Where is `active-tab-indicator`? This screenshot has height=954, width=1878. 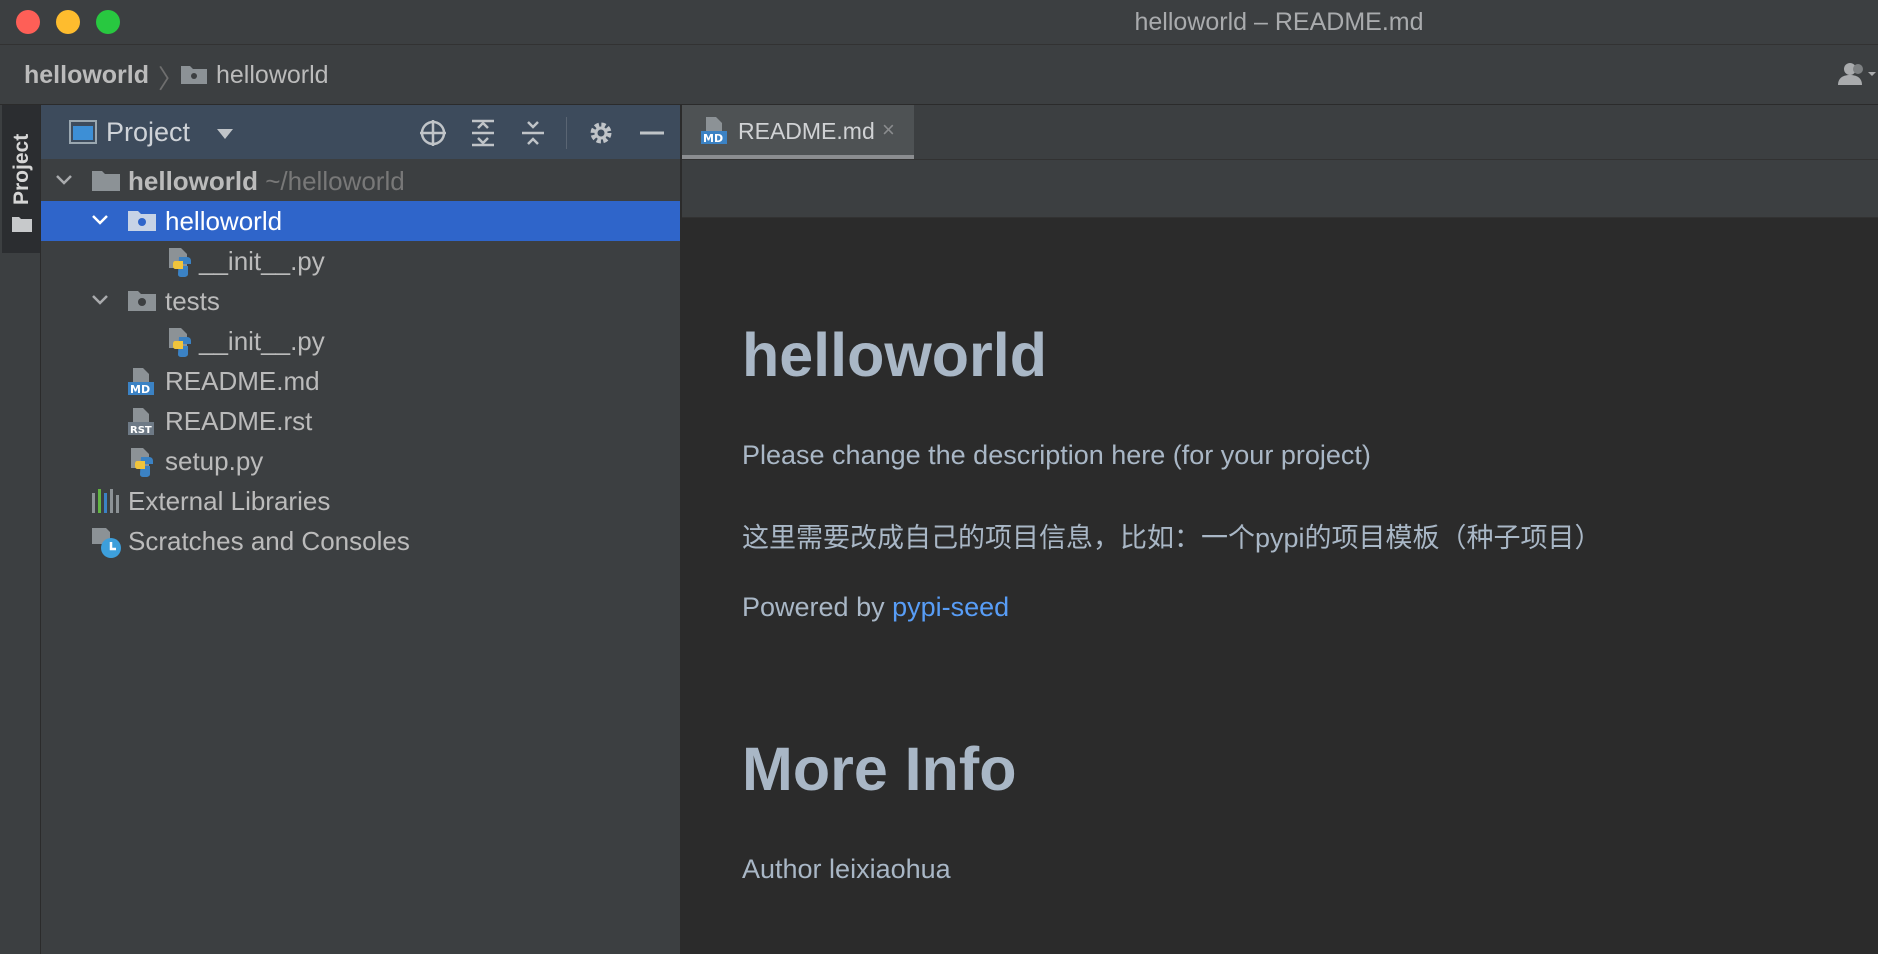 active-tab-indicator is located at coordinates (798, 157).